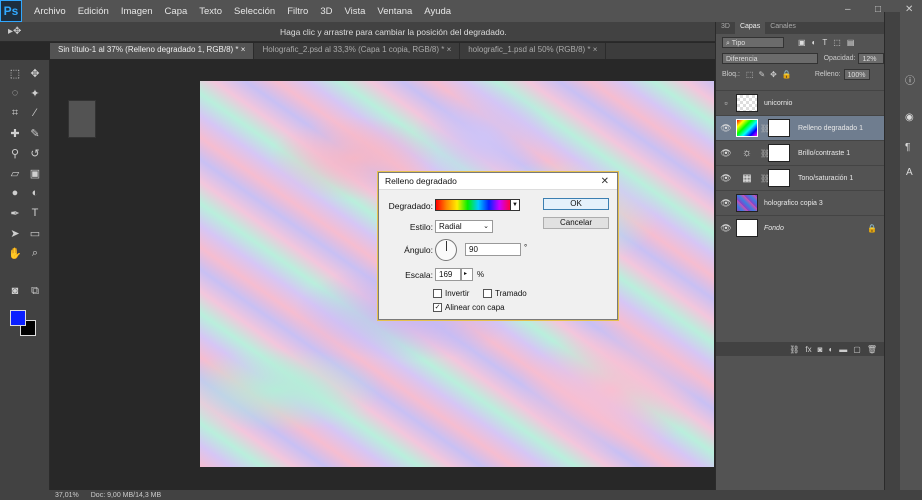  What do you see at coordinates (848, 9) in the screenshot?
I see `minimize-button: –` at bounding box center [848, 9].